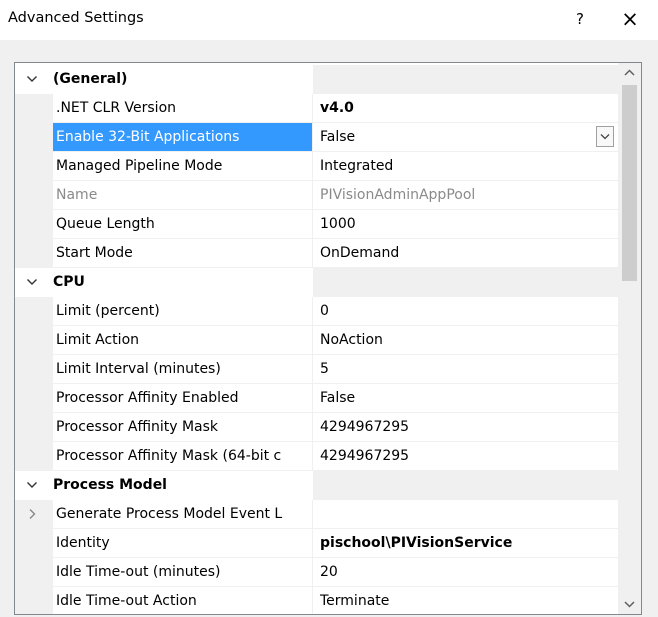  I want to click on category-name: (General), so click(90, 79).